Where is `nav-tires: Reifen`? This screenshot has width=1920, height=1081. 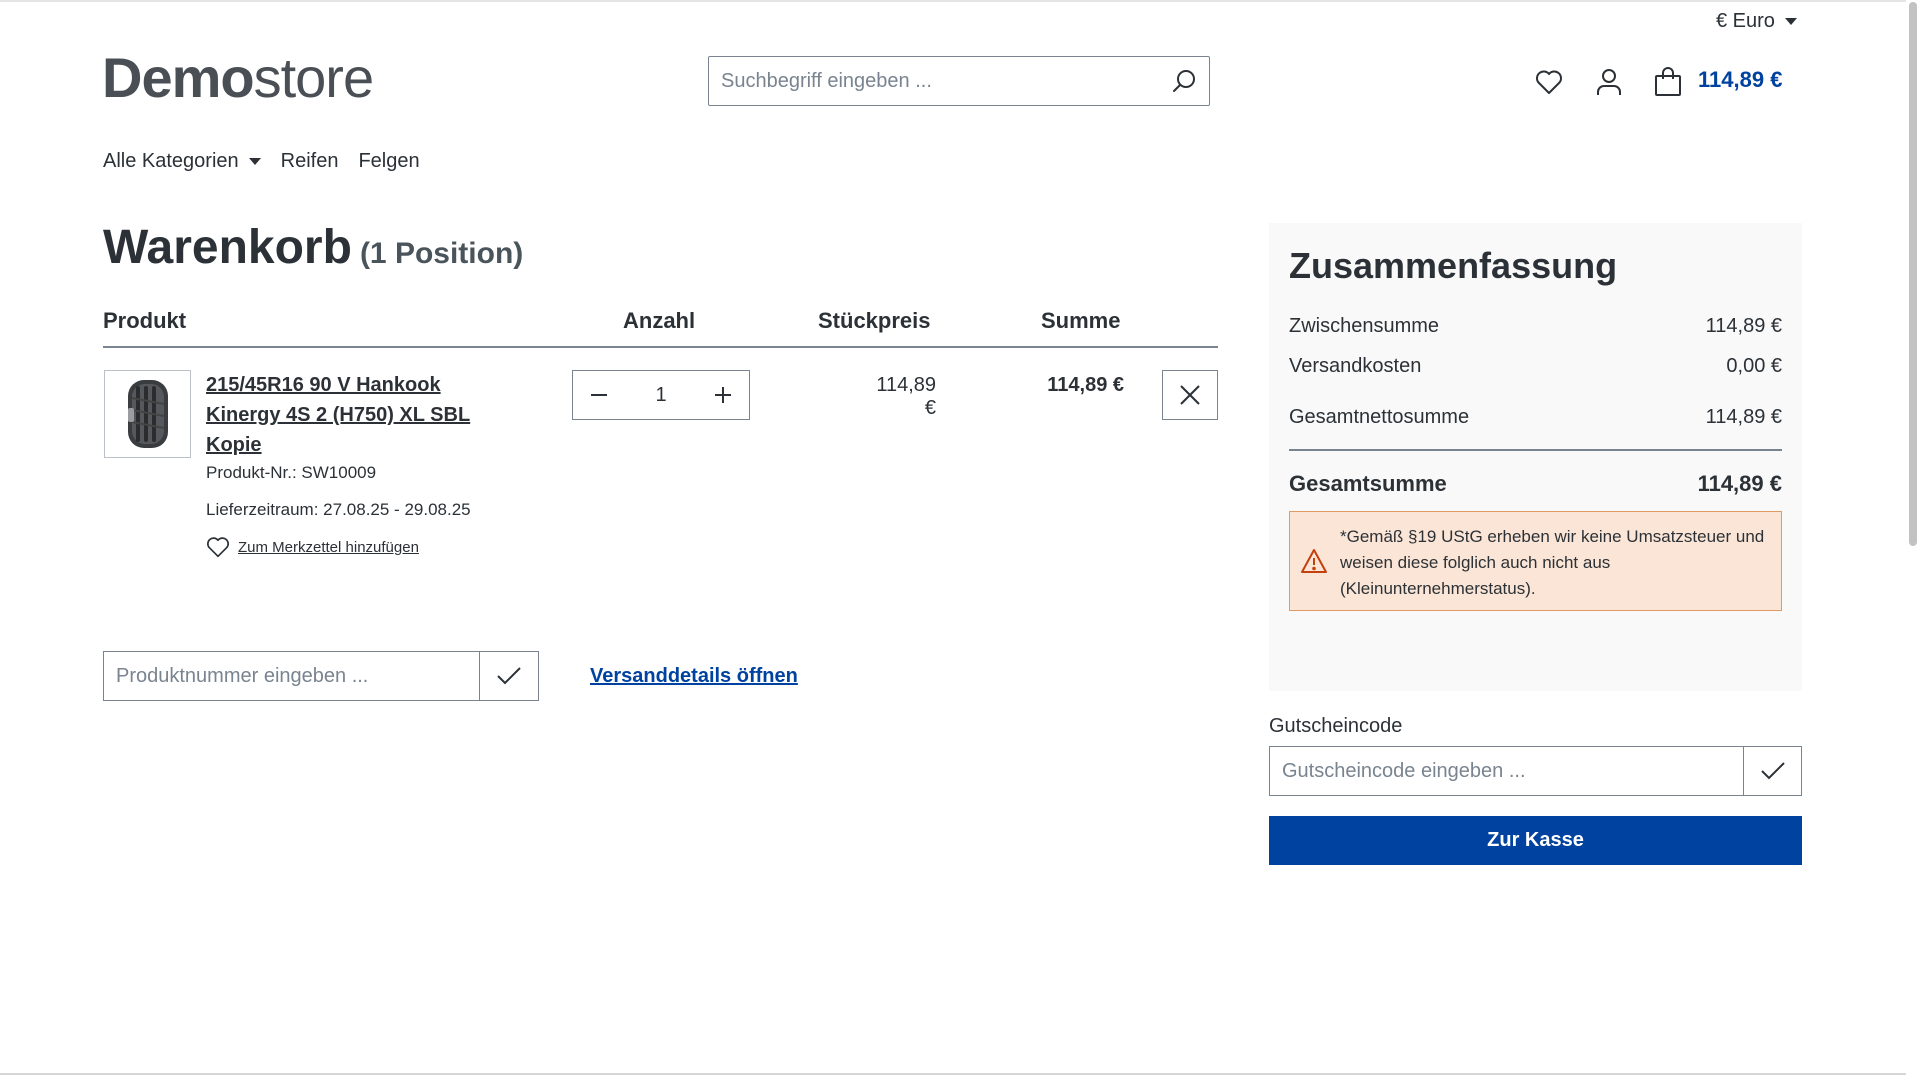 nav-tires: Reifen is located at coordinates (310, 161).